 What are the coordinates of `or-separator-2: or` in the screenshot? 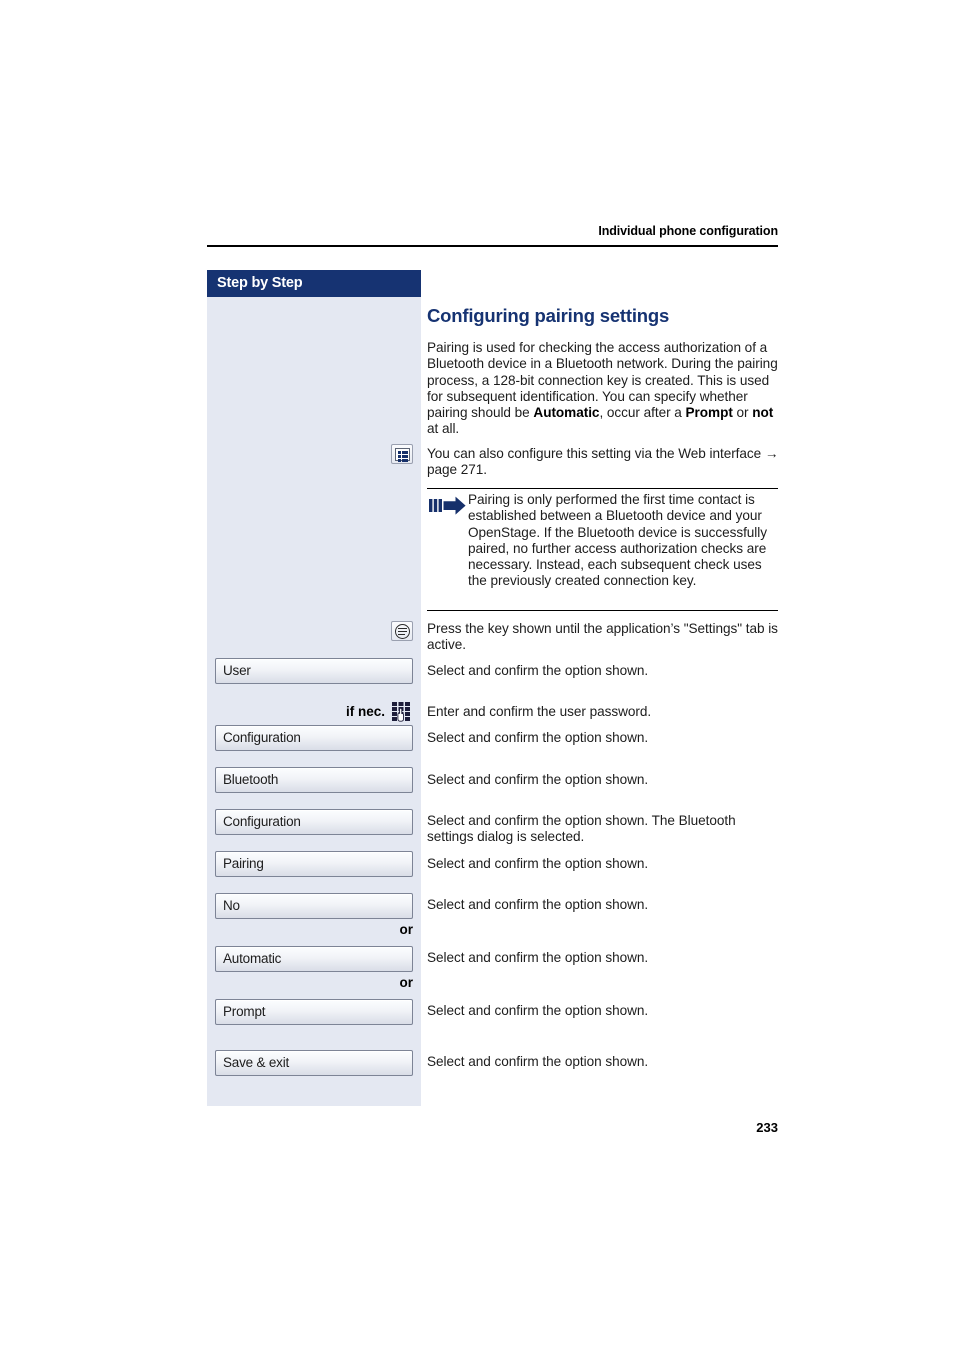 It's located at (406, 982).